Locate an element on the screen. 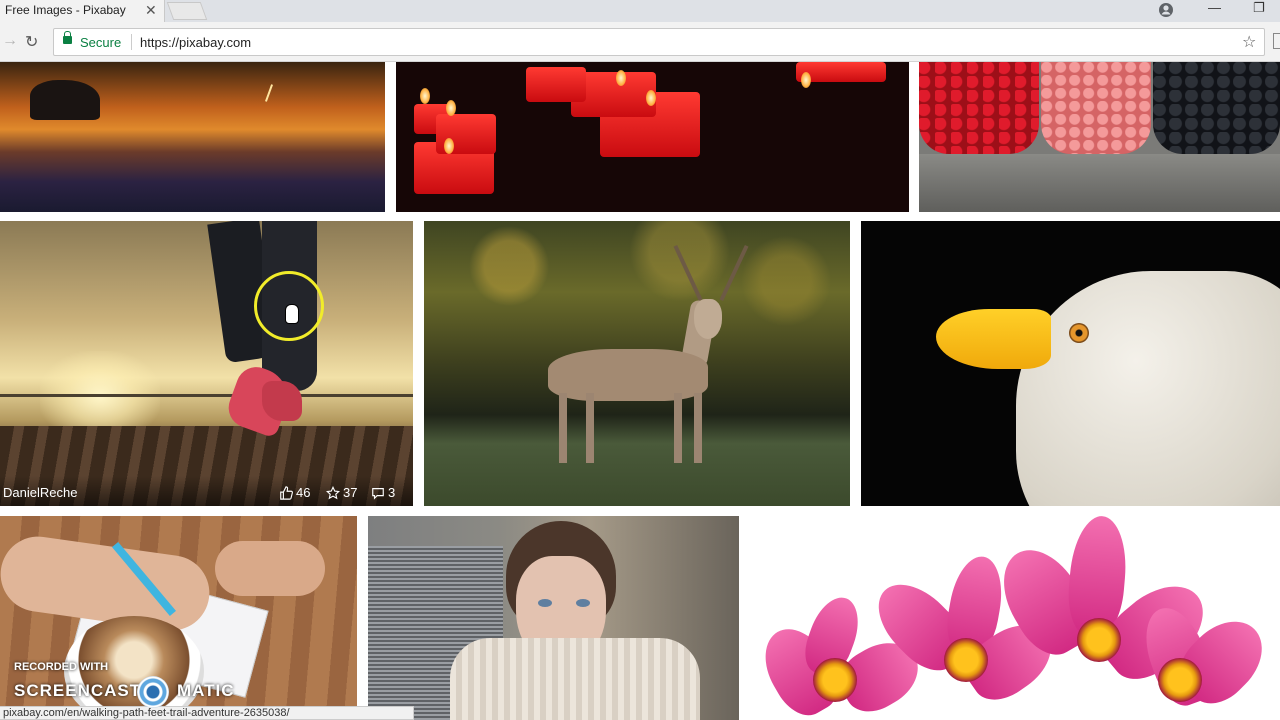 This screenshot has height=720, width=1280. close-tab-icon: ✕ is located at coordinates (151, 10).